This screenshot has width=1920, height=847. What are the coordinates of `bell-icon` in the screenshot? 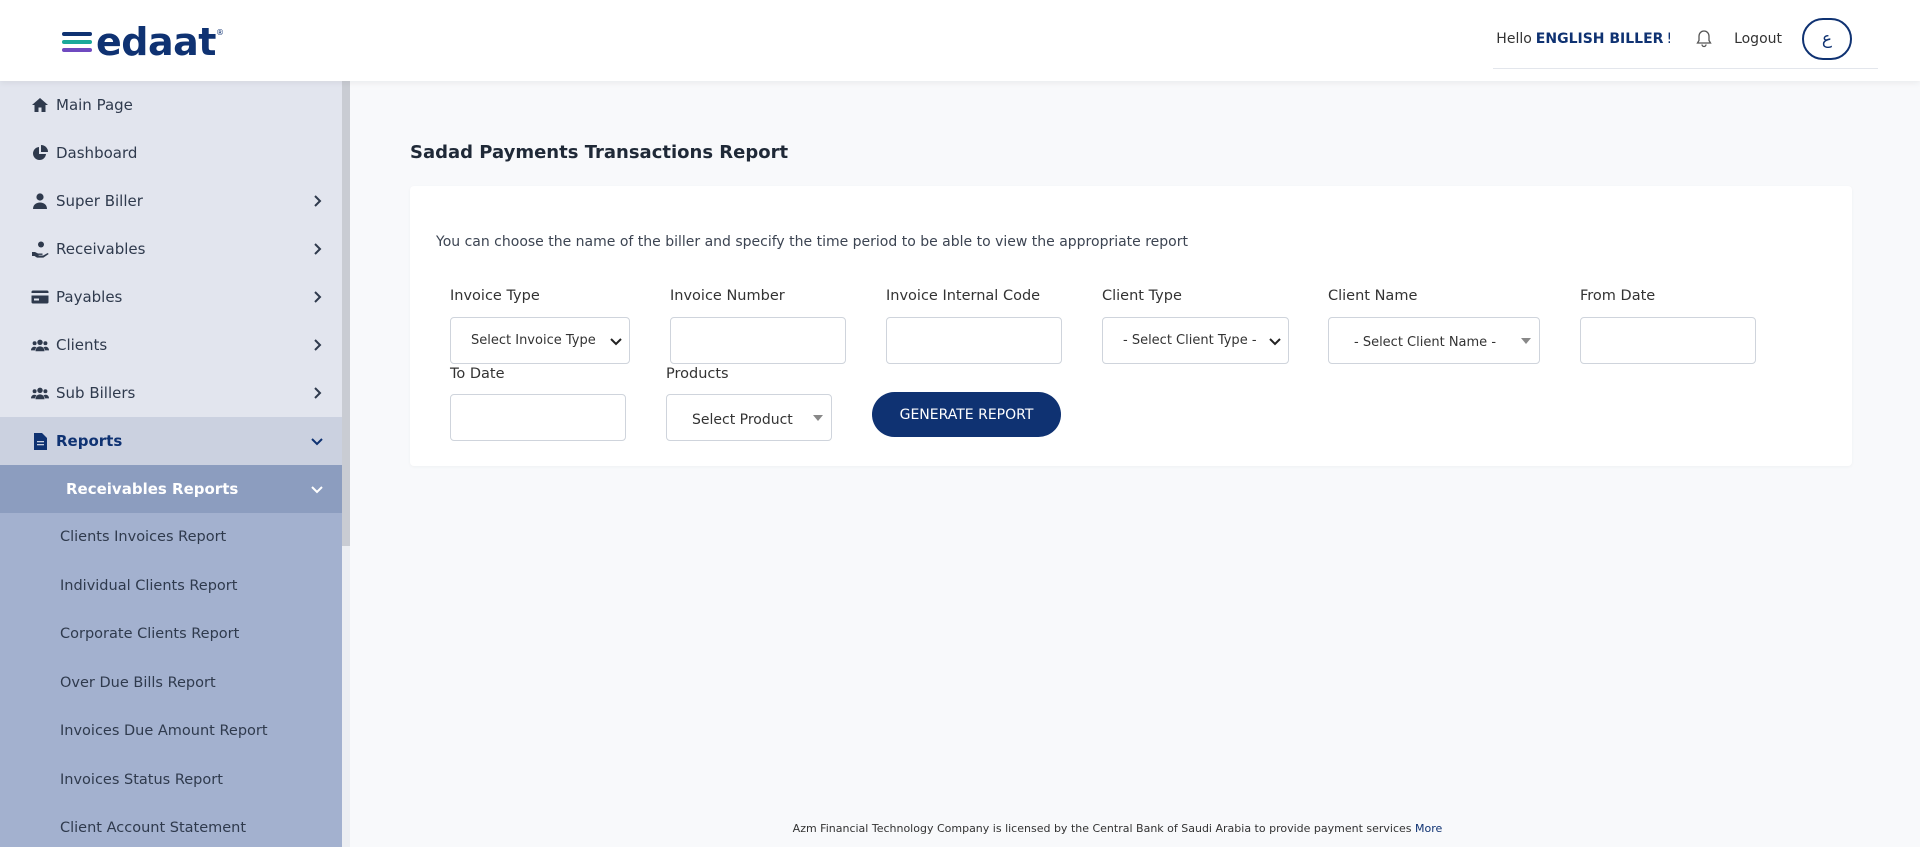 It's located at (1704, 39).